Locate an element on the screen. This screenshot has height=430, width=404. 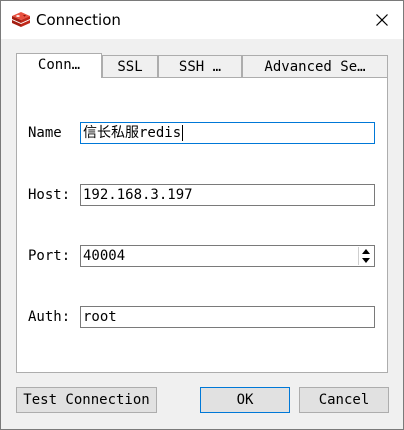
tab-ssl: SSL is located at coordinates (130, 66).